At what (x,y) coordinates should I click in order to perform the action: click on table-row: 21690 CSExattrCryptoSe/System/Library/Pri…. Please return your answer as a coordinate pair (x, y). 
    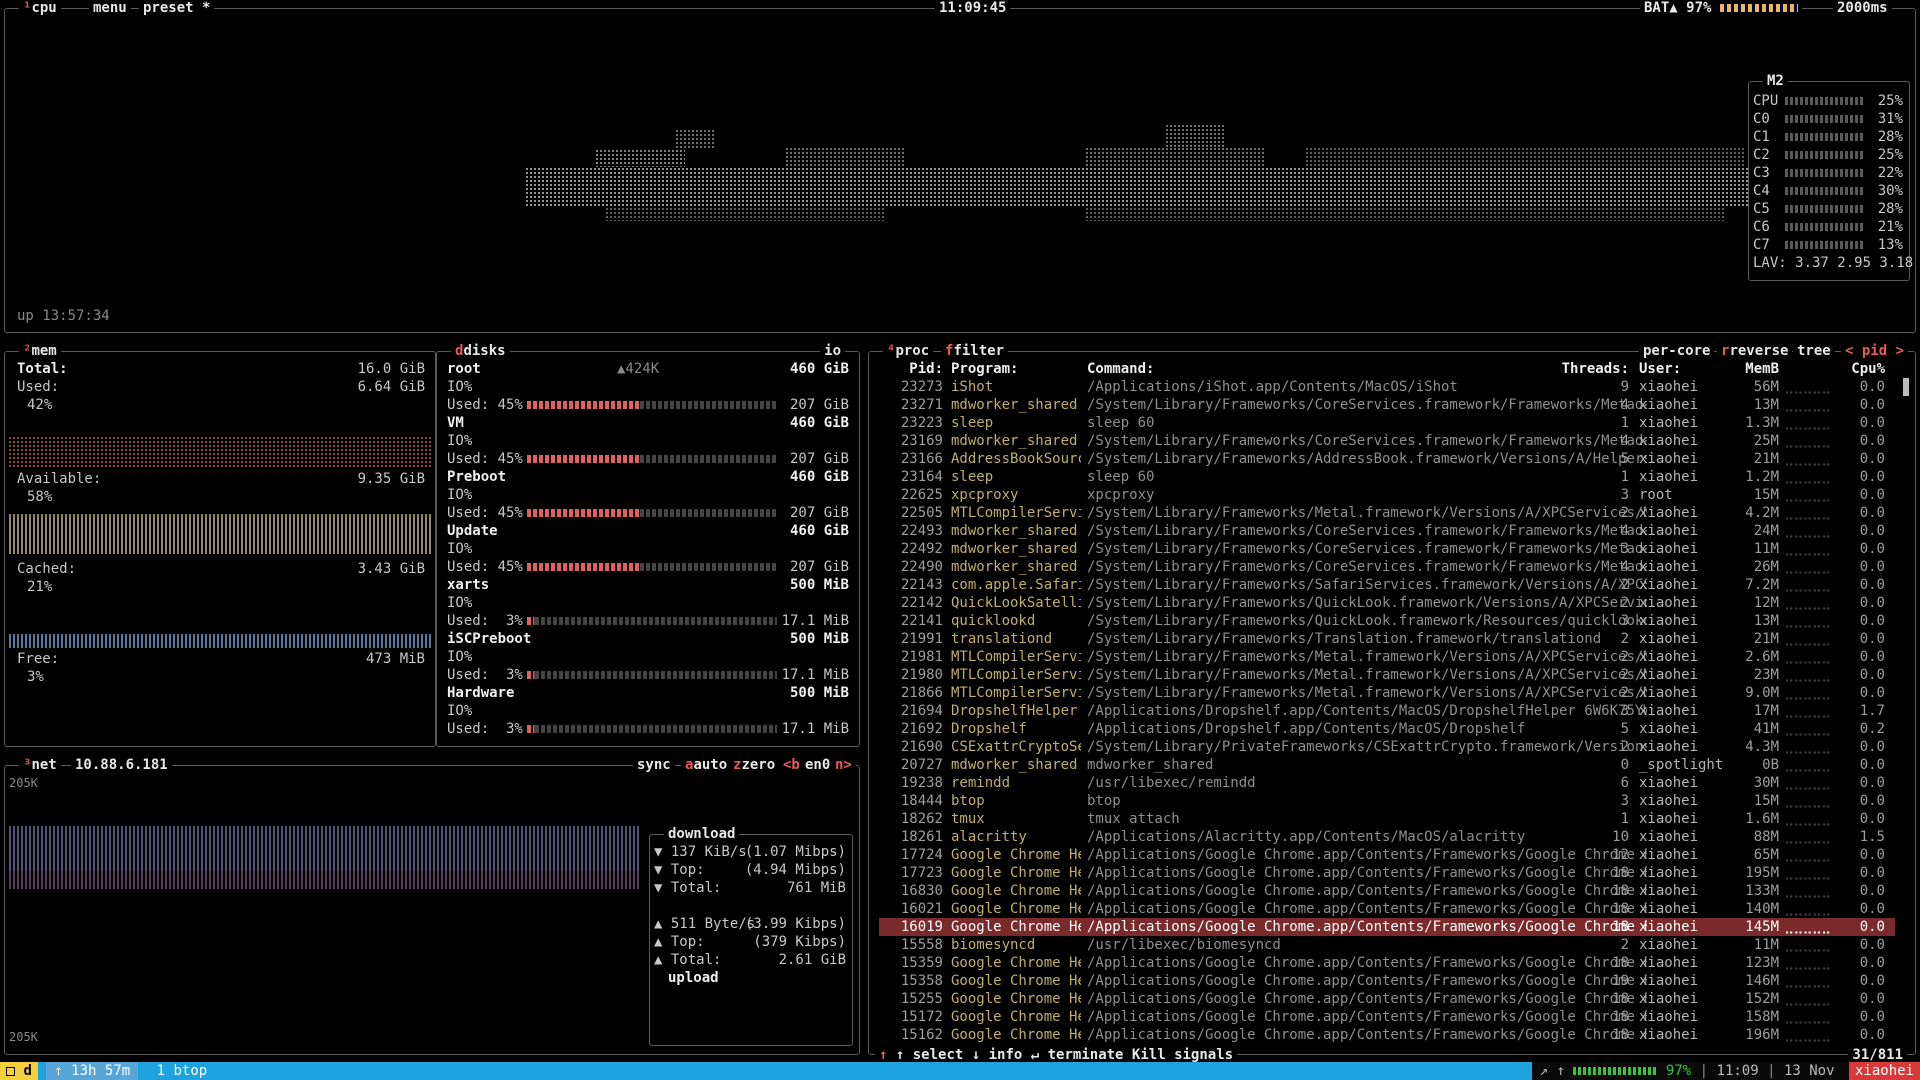
    Looking at the image, I should click on (1387, 747).